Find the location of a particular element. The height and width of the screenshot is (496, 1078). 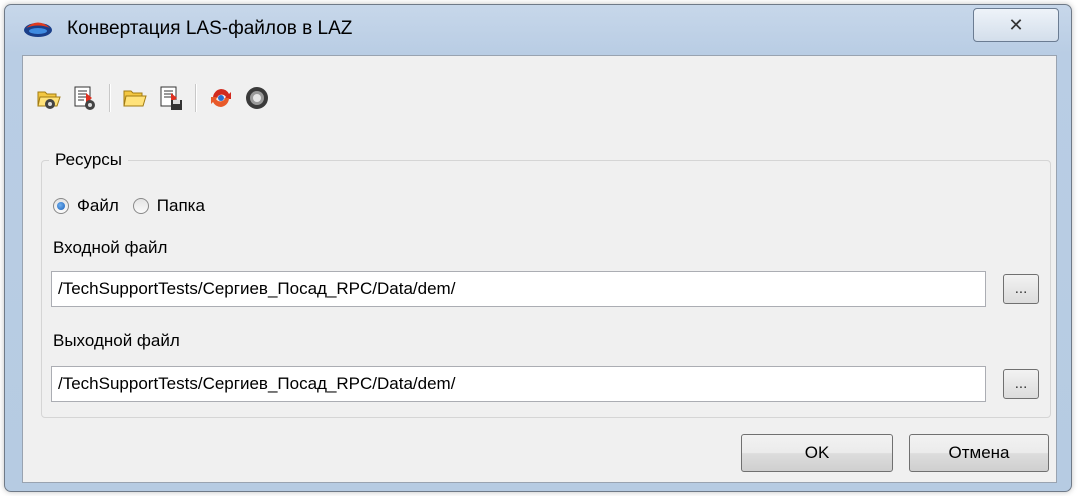

run-icon is located at coordinates (257, 98).